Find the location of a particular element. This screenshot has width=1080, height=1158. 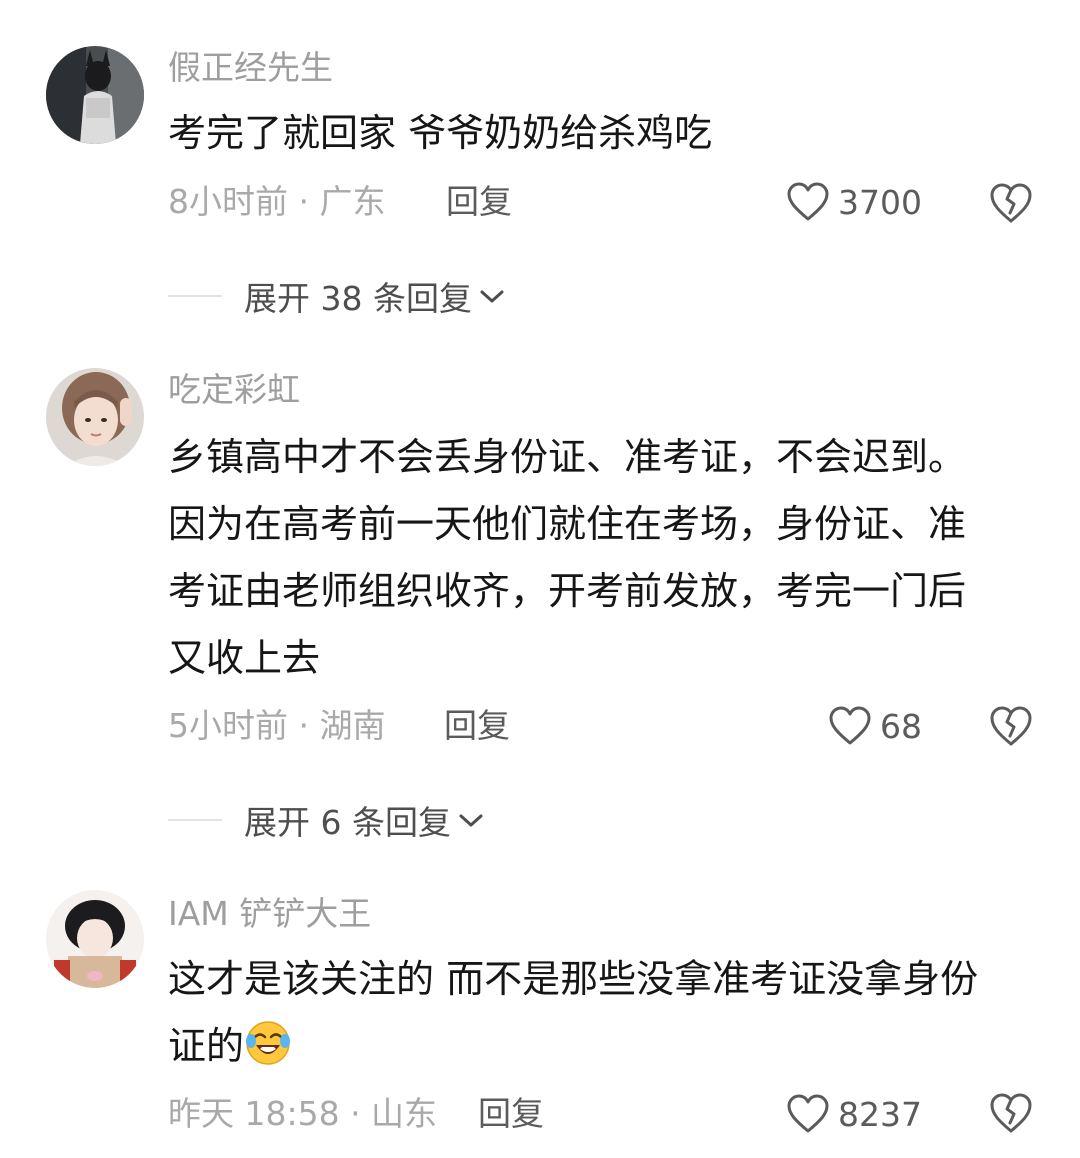

like-button: 8237 is located at coordinates (854, 1114).